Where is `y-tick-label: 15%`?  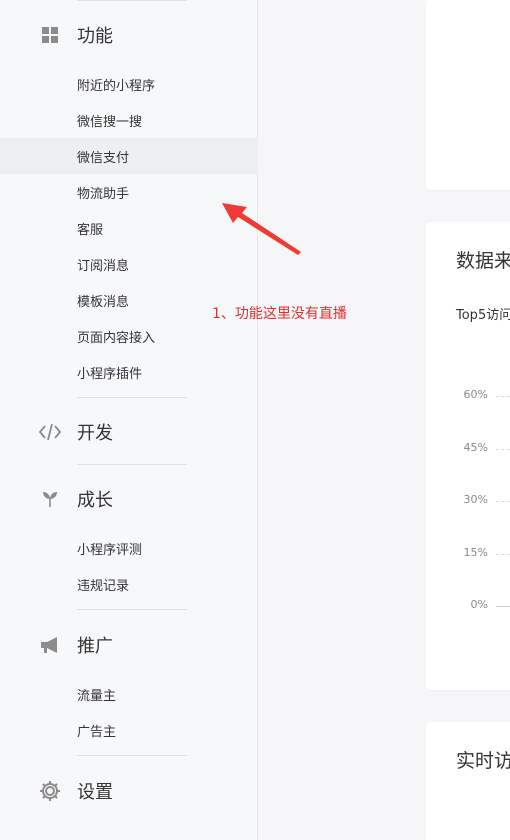 y-tick-label: 15% is located at coordinates (475, 552).